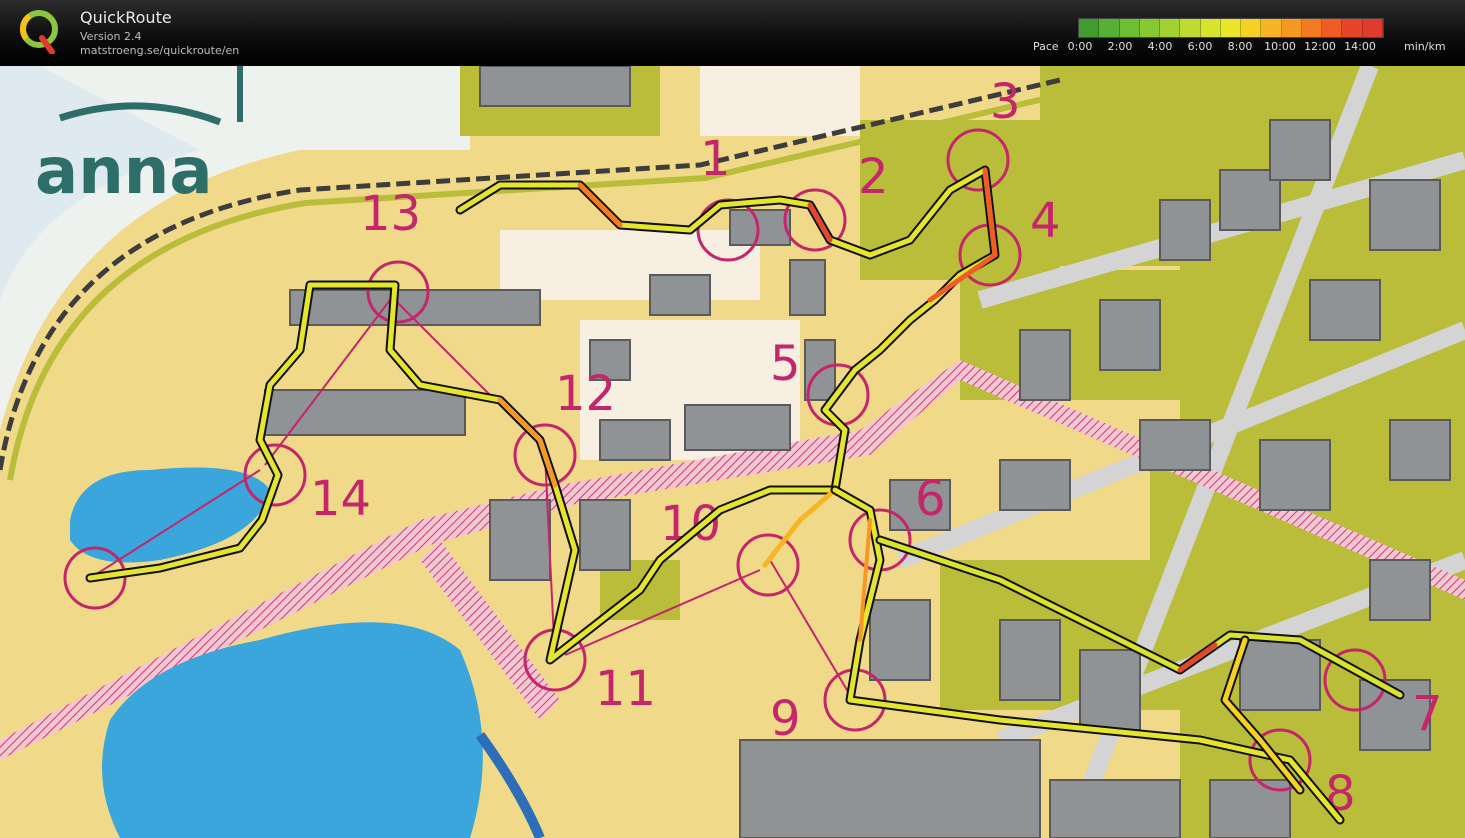 This screenshot has width=1465, height=838. I want to click on pace-tick: 4:00, so click(1160, 46).